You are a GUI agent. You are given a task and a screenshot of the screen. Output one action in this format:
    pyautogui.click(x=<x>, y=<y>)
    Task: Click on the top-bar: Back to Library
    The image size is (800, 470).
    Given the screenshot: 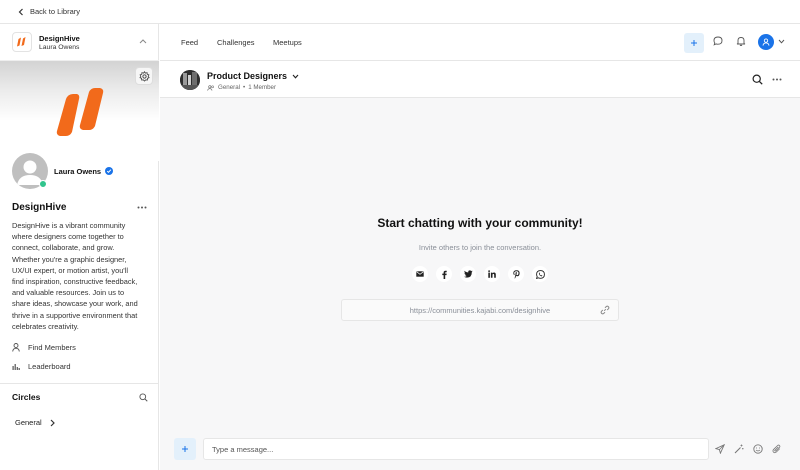 What is the action you would take?
    pyautogui.click(x=400, y=12)
    